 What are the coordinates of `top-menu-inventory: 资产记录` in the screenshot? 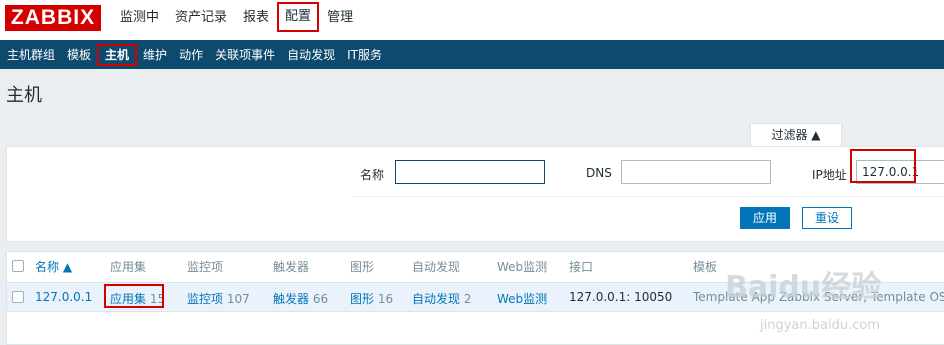 It's located at (201, 20).